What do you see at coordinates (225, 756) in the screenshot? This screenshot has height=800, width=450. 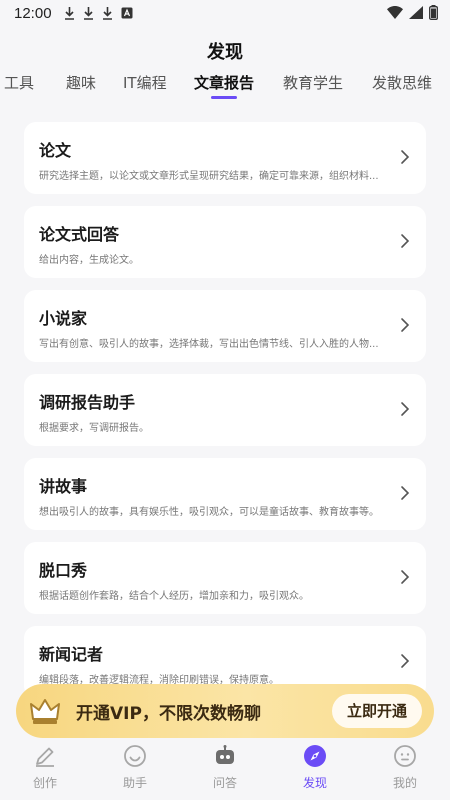 I see `robot-icon` at bounding box center [225, 756].